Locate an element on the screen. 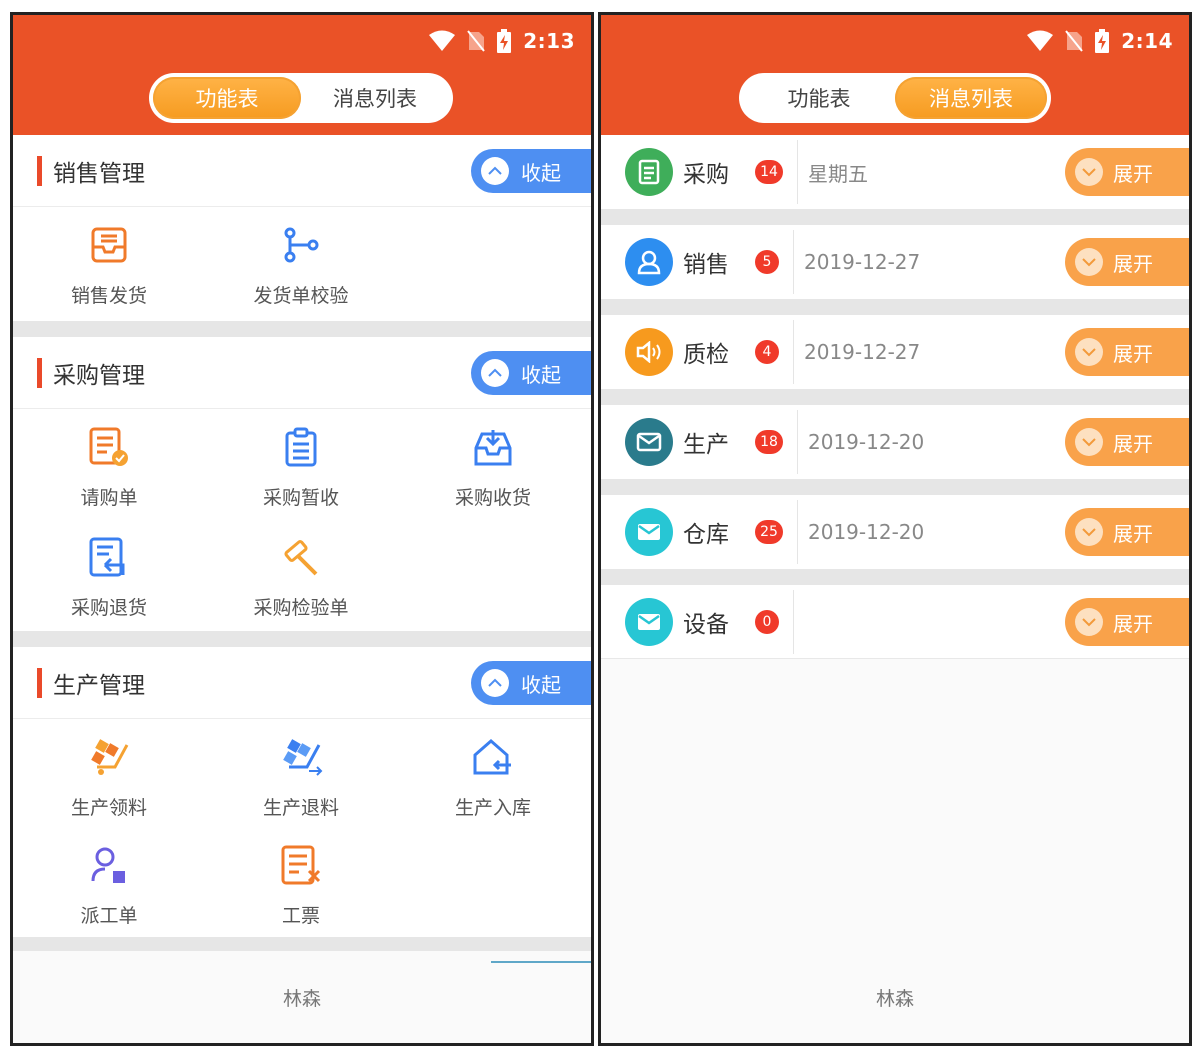 This screenshot has width=1200, height=1052. tile-delivery-verify: 发货单校验 is located at coordinates (301, 261).